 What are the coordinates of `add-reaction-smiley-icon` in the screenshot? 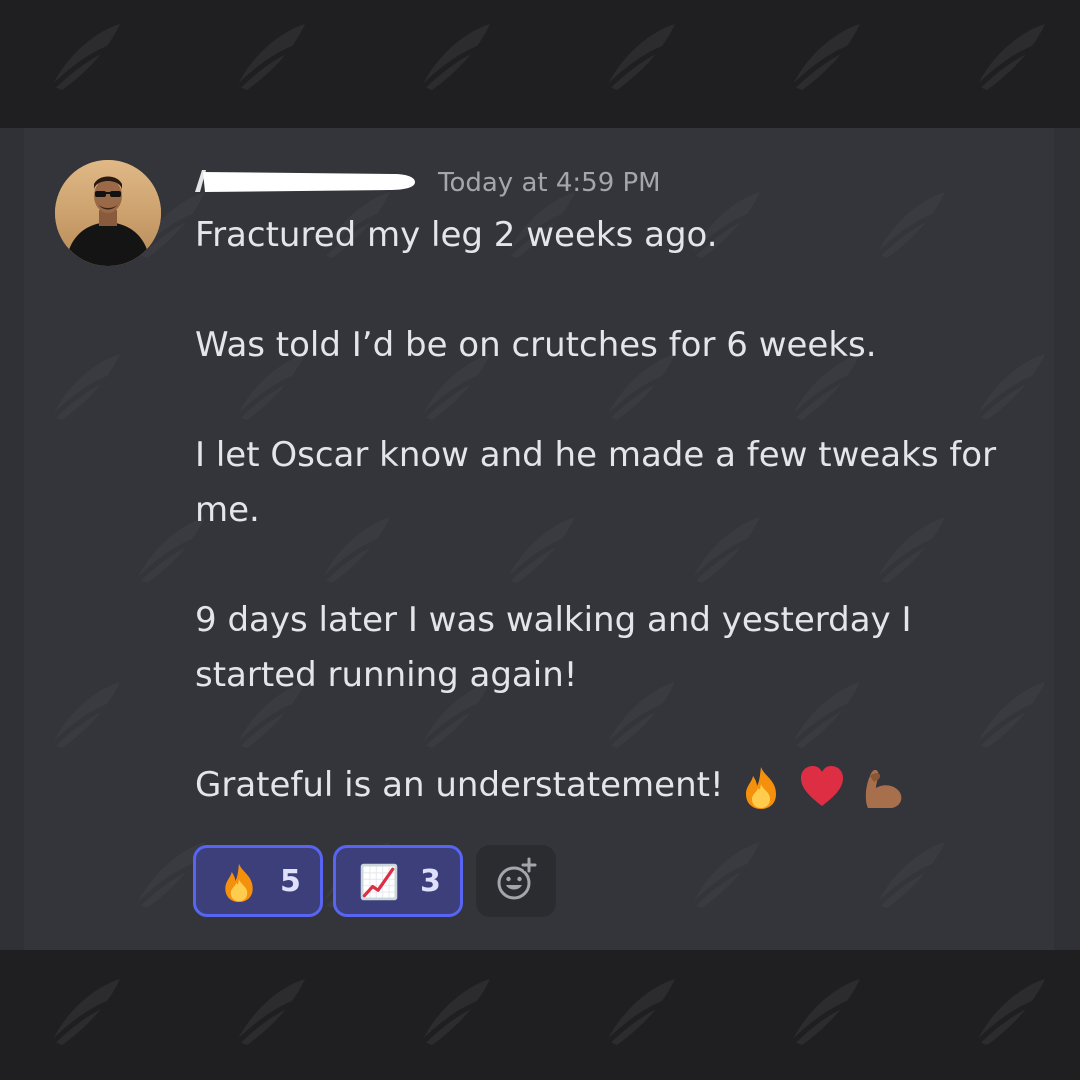 It's located at (517, 878).